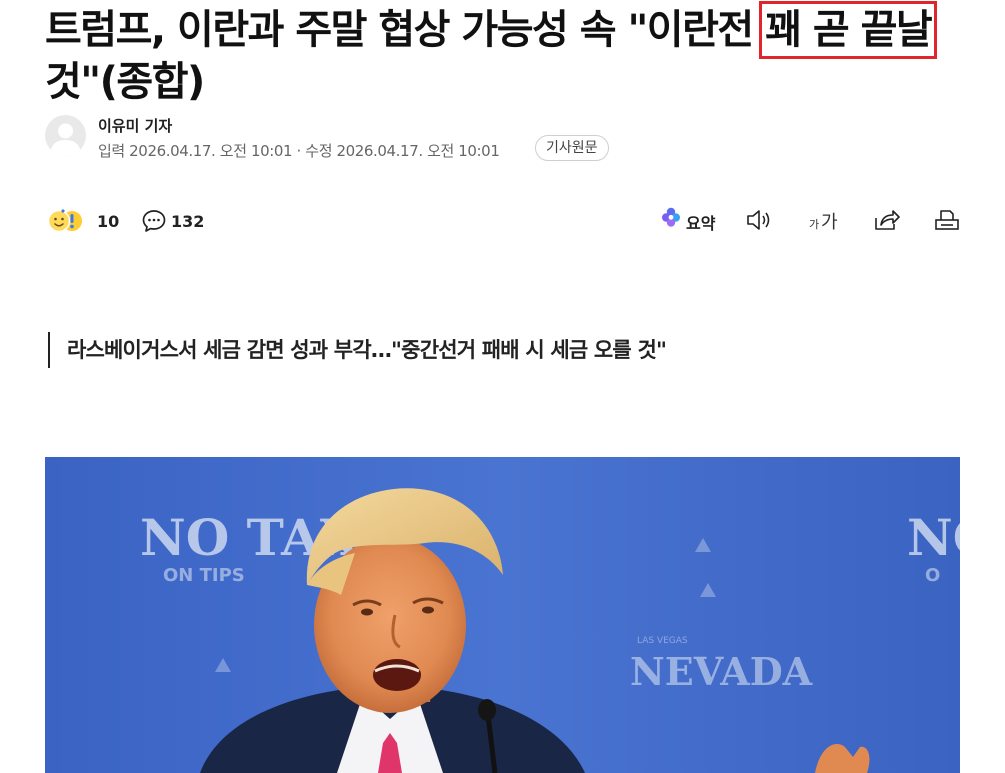 The image size is (1005, 773). I want to click on listen-button, so click(759, 220).